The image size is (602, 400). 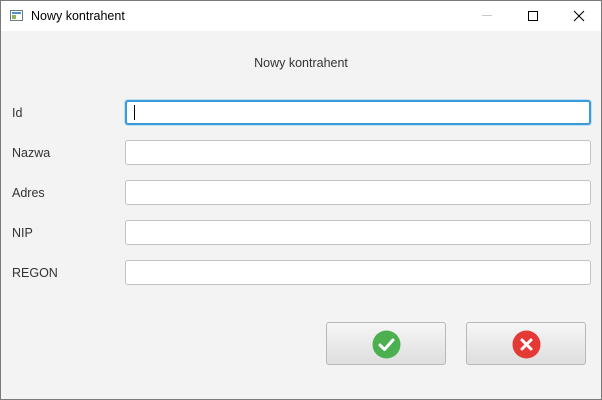 I want to click on app-window-icon, so click(x=16, y=15).